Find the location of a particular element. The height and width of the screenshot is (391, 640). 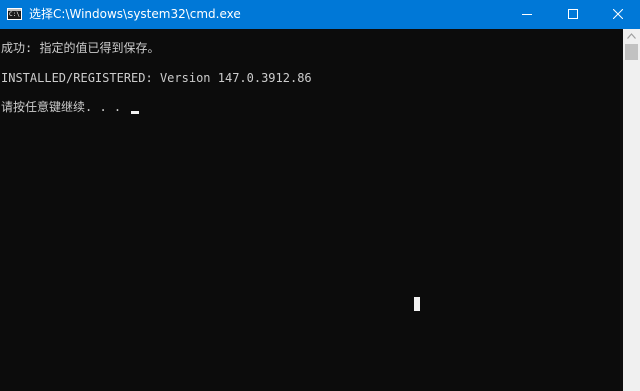

cmd-icon: C:\ is located at coordinates (14, 14).